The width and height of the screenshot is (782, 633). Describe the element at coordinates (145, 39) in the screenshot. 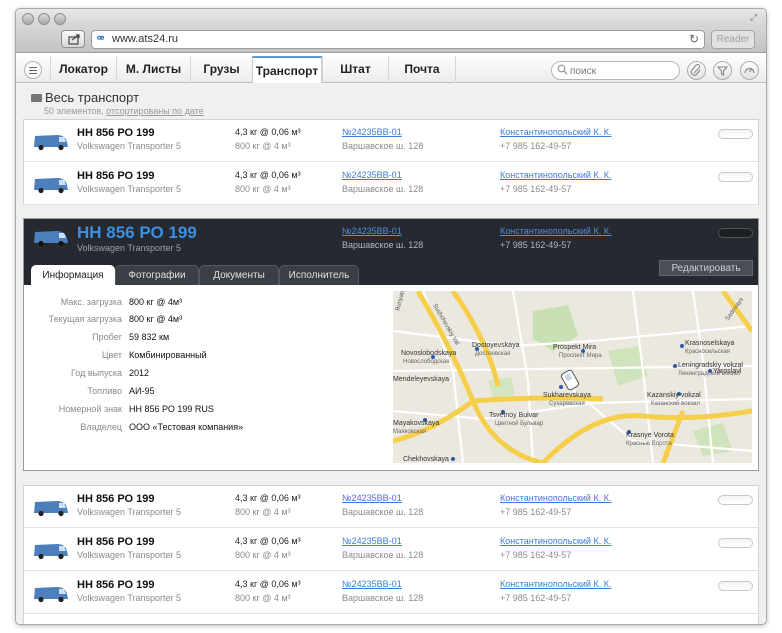

I see `url-text: www.ats24.ru` at that location.